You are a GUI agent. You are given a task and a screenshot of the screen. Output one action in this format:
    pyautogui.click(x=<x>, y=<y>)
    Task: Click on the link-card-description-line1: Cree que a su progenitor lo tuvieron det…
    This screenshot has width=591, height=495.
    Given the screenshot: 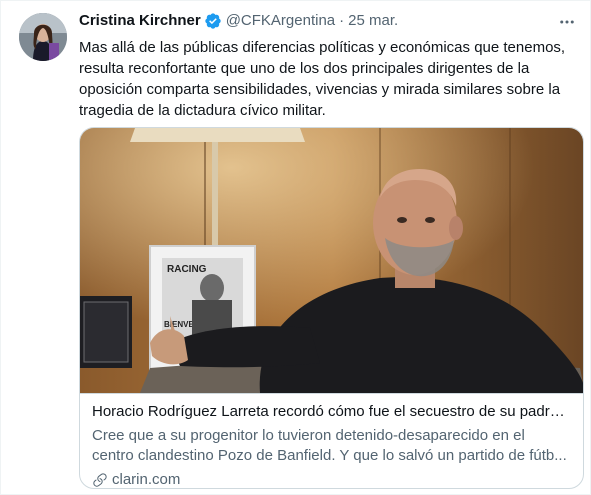 What is the action you would take?
    pyautogui.click(x=308, y=435)
    